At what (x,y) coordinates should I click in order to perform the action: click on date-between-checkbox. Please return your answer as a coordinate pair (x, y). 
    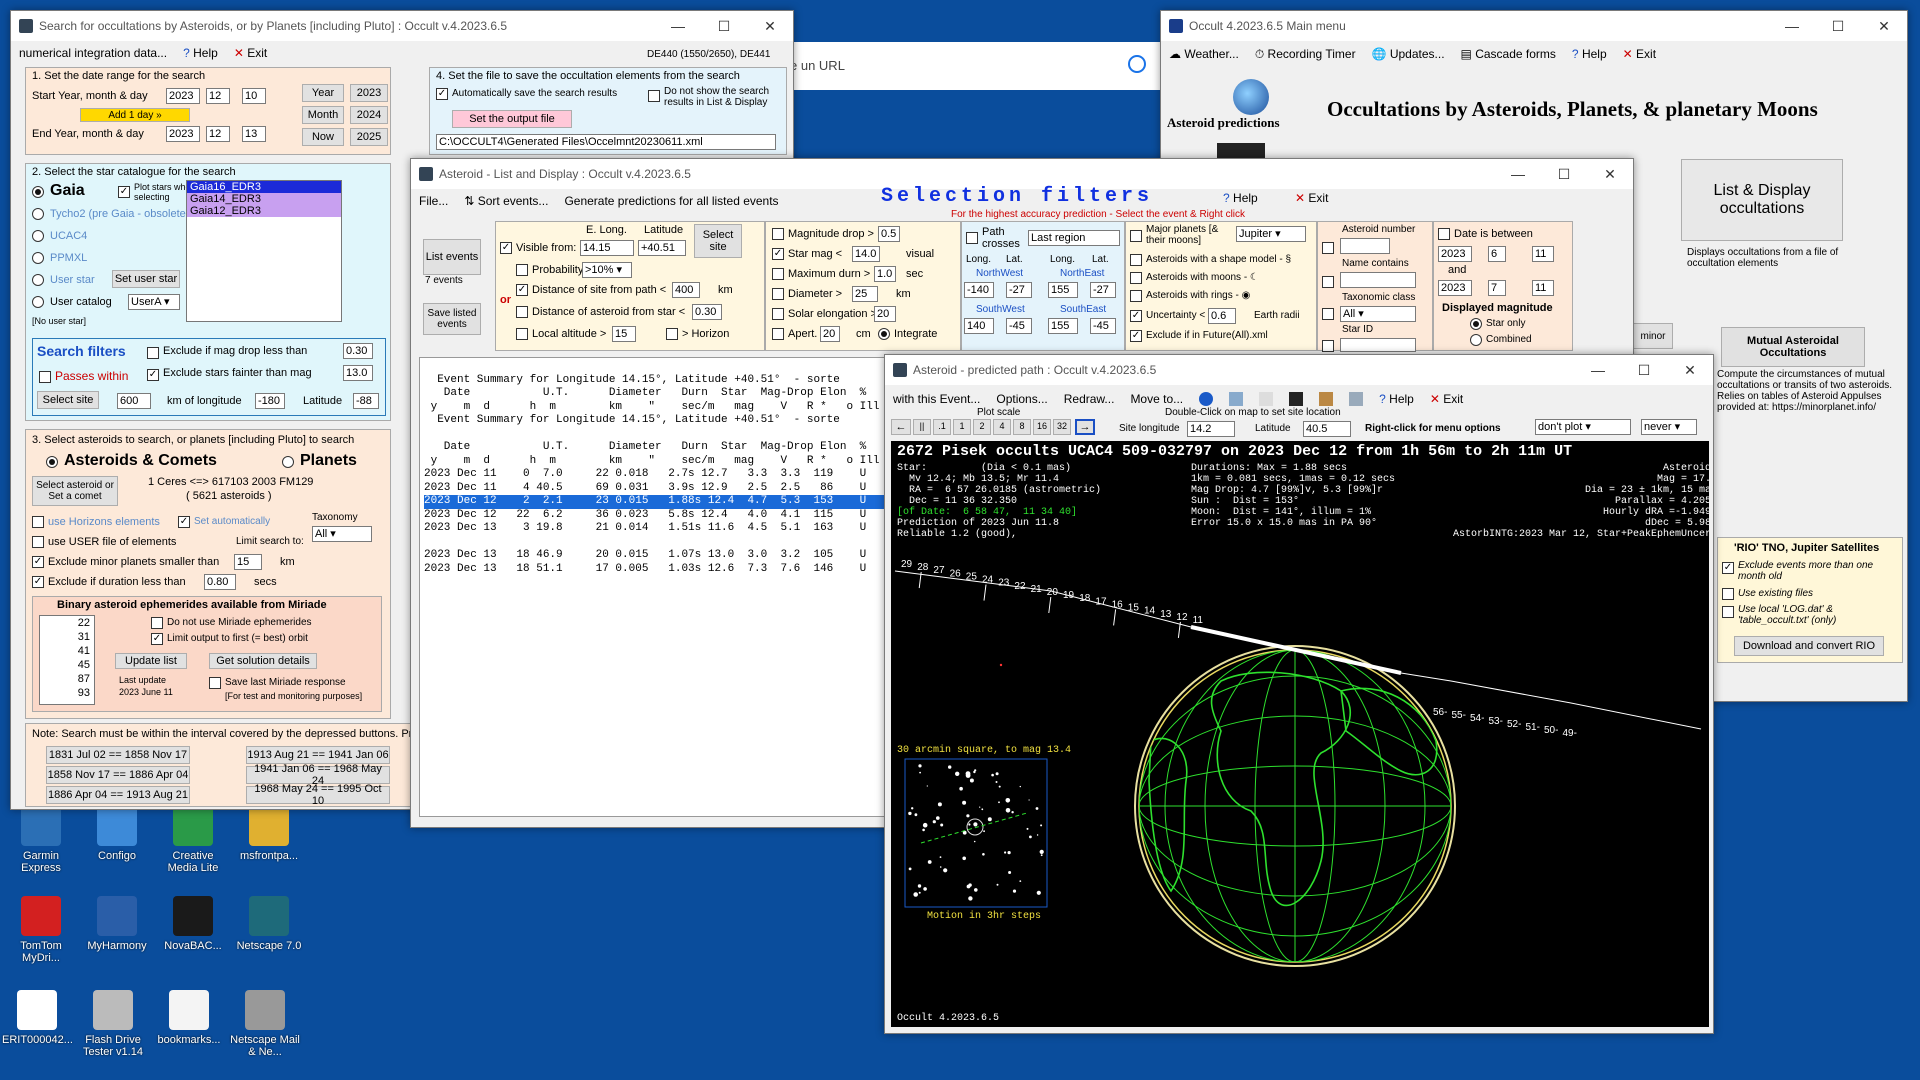
    Looking at the image, I should click on (1444, 234).